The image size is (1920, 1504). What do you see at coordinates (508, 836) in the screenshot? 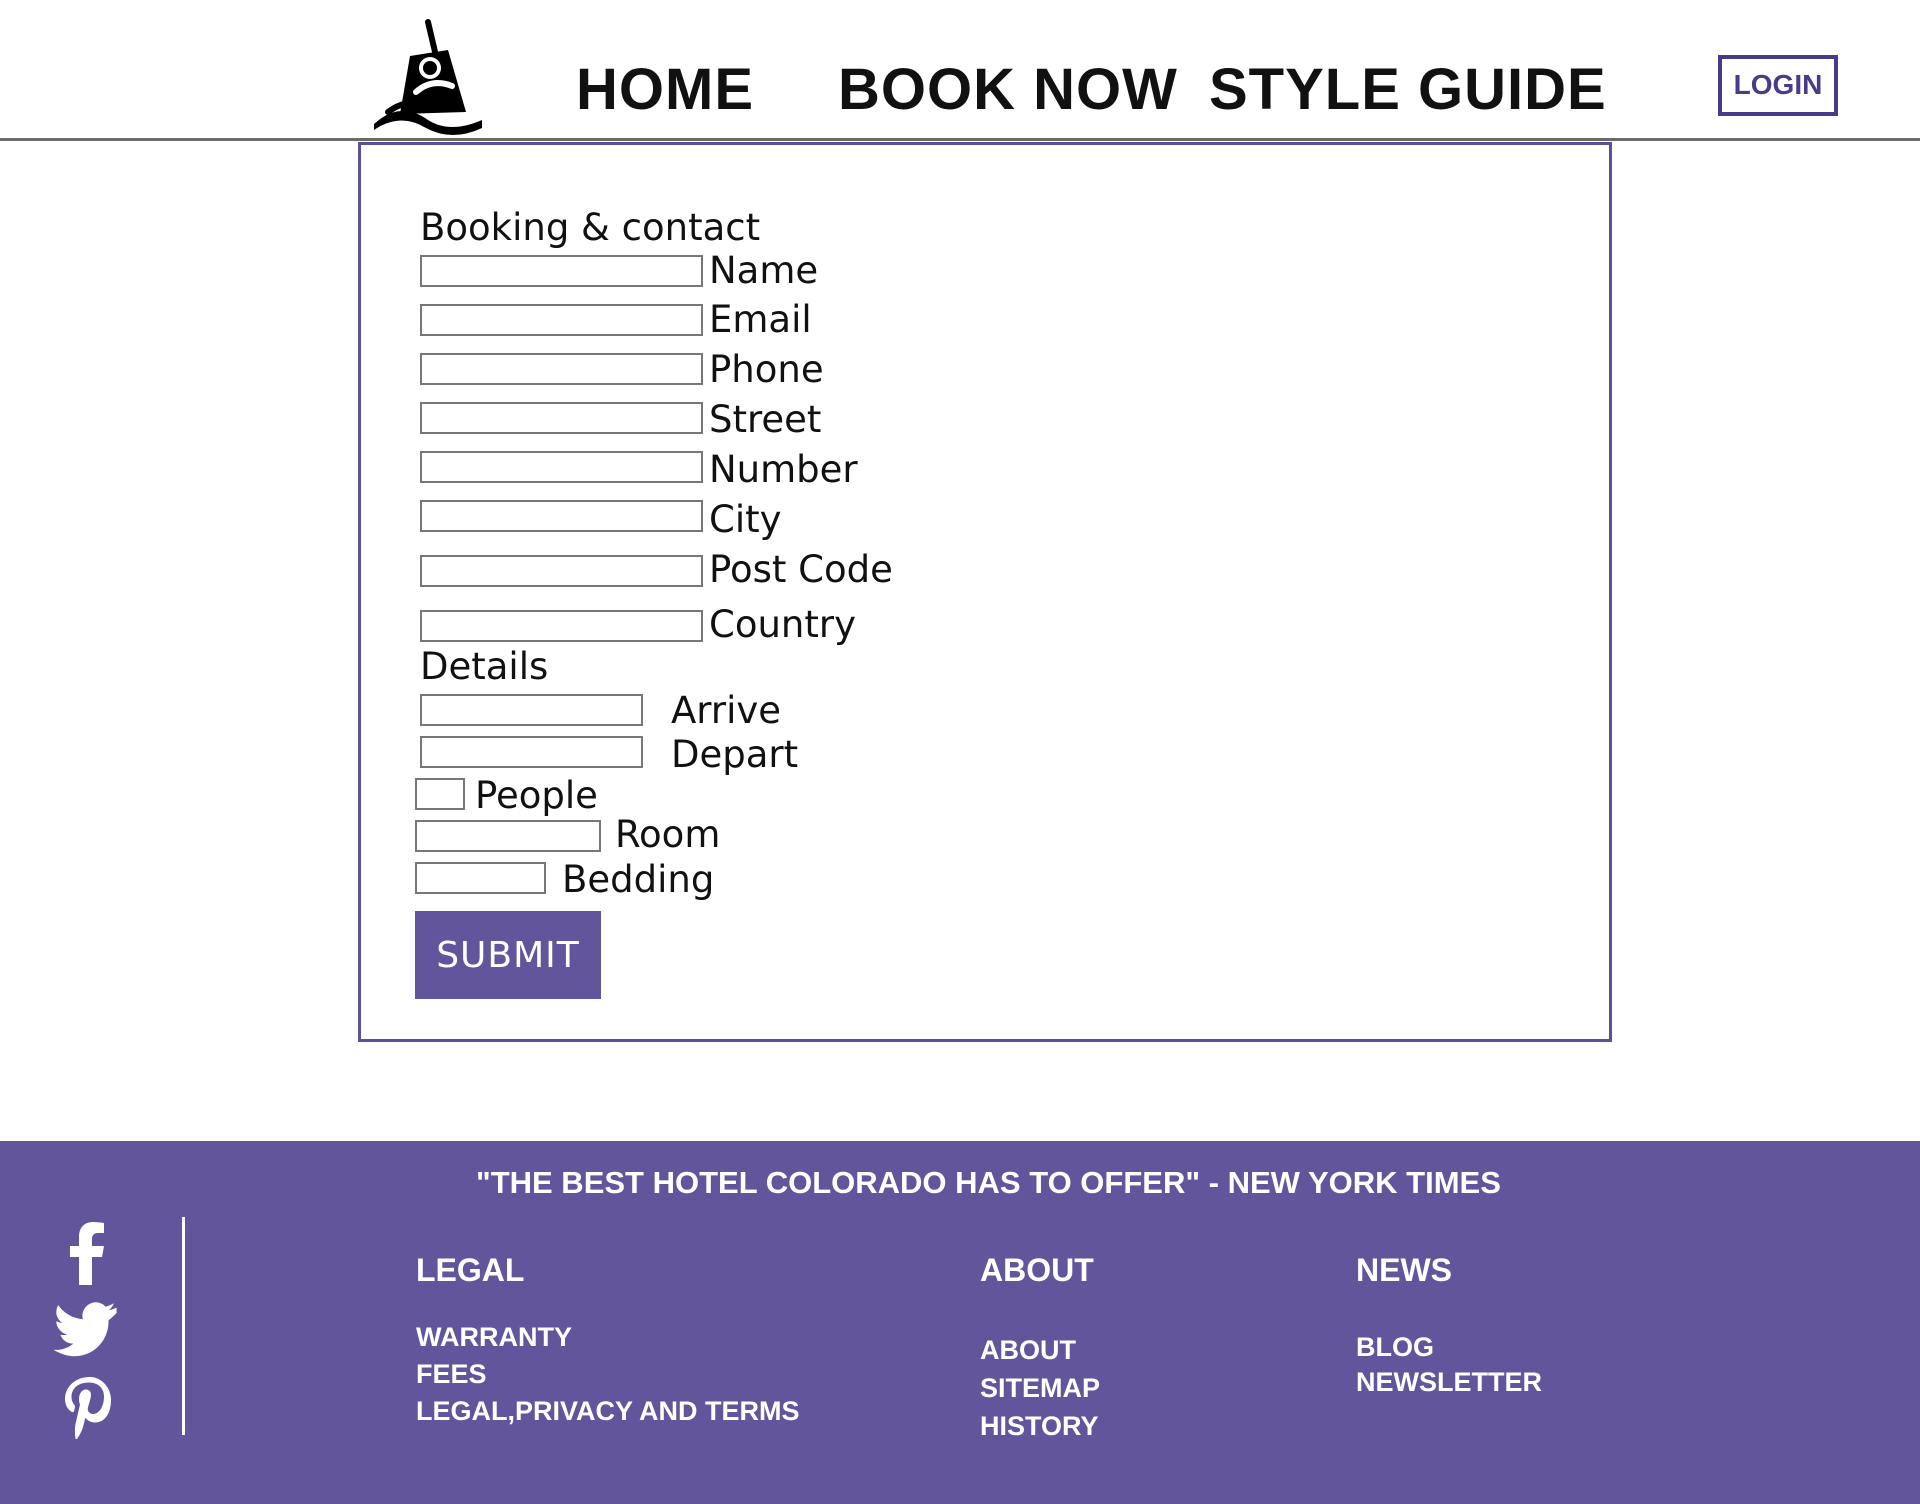
I see `room-input` at bounding box center [508, 836].